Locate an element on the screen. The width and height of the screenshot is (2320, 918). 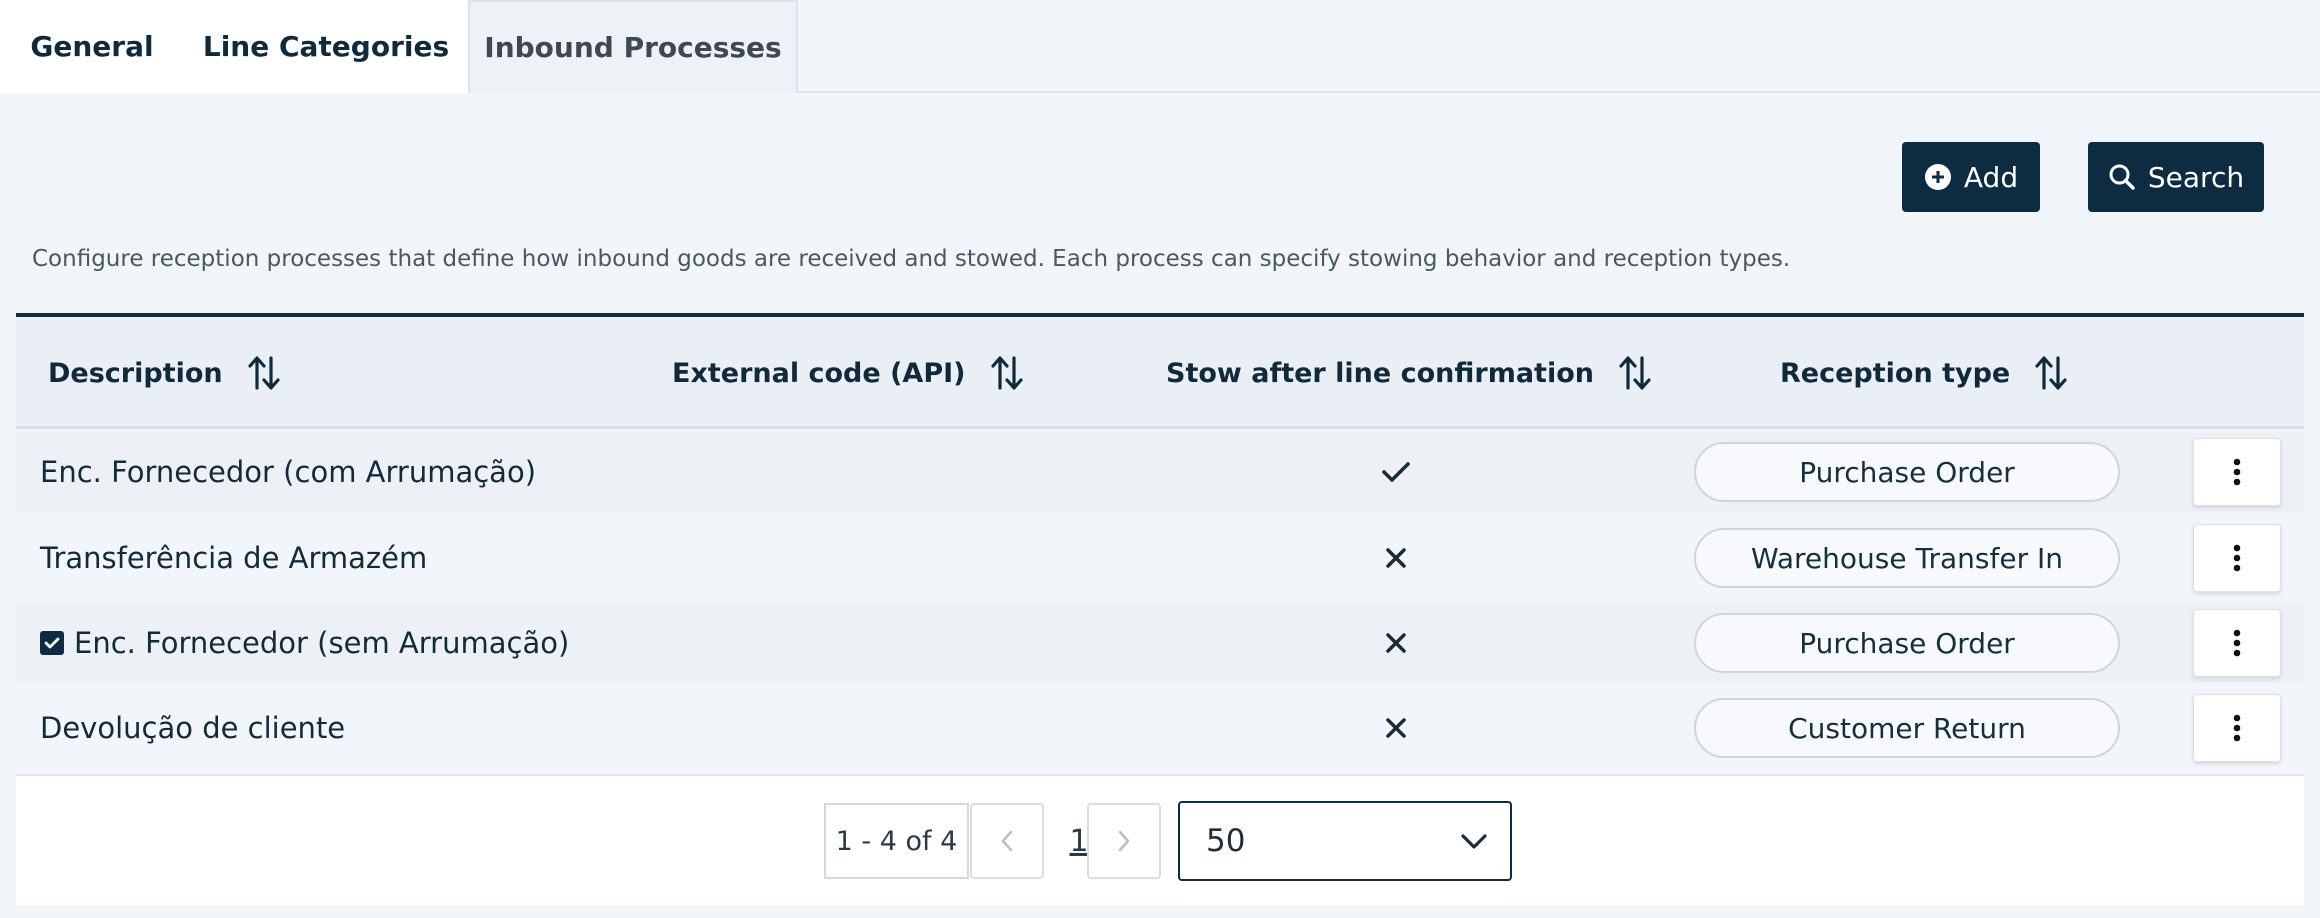
stow-check-icon is located at coordinates (1396, 472).